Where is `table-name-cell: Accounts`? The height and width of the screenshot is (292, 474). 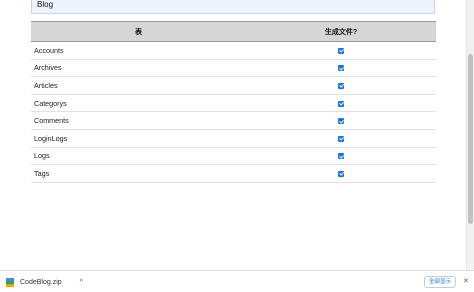
table-name-cell: Accounts is located at coordinates (138, 50).